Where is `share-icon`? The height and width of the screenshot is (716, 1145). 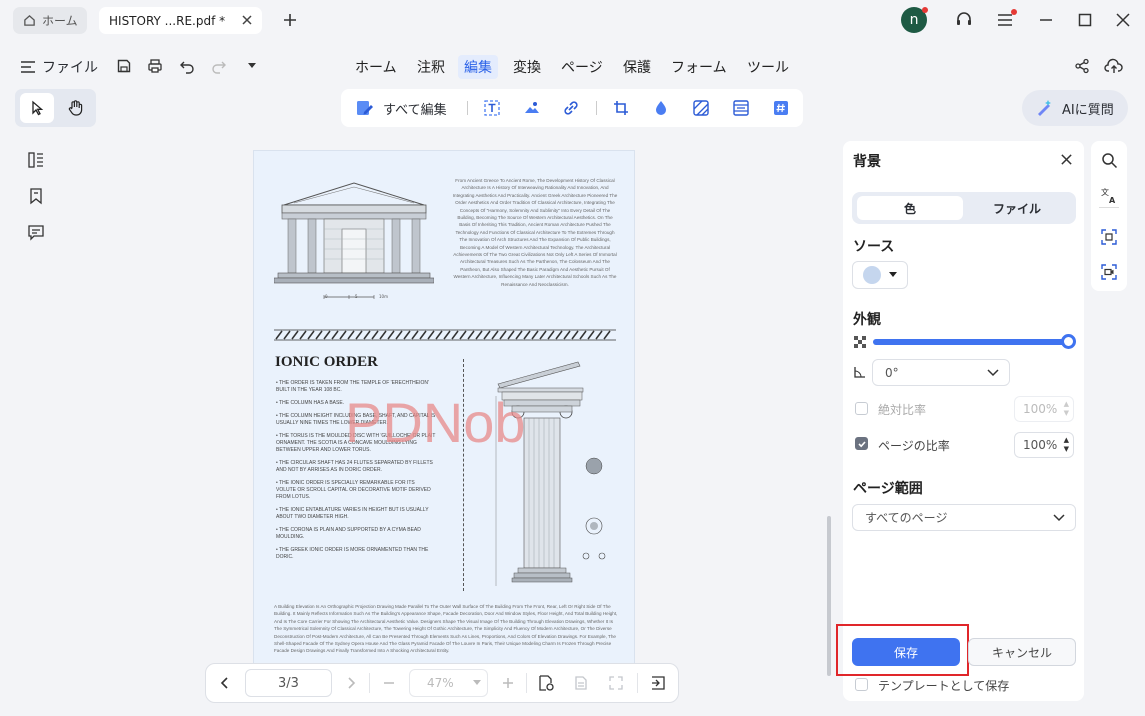 share-icon is located at coordinates (1082, 66).